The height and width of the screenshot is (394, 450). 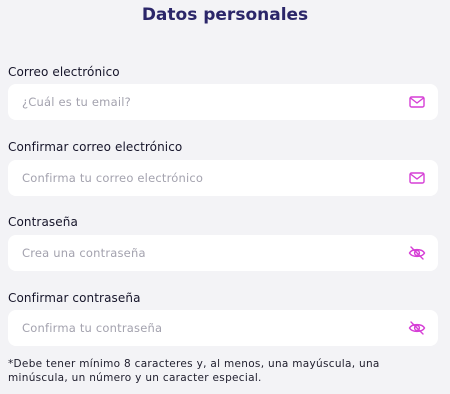 What do you see at coordinates (223, 102) in the screenshot?
I see `email-field: ¿Cuál es tu email?` at bounding box center [223, 102].